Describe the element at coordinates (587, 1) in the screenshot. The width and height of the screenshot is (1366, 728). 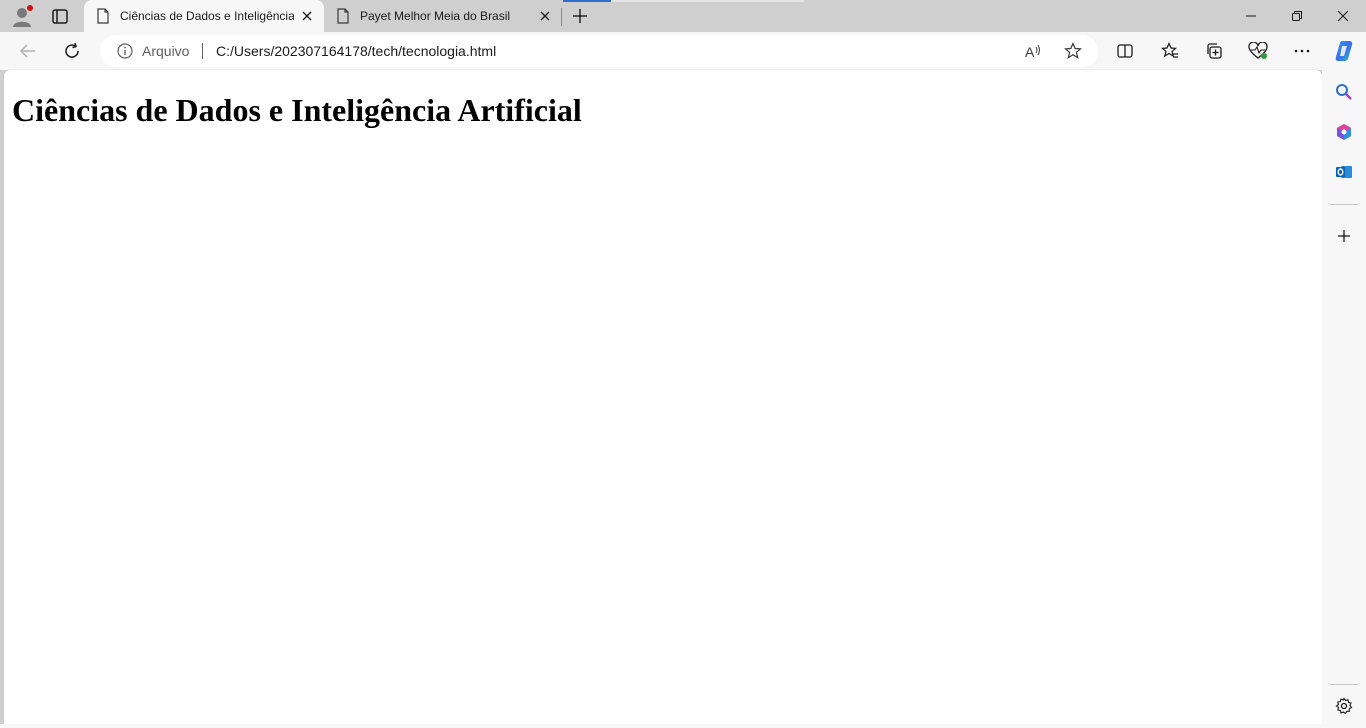
I see `loading-indicator` at that location.